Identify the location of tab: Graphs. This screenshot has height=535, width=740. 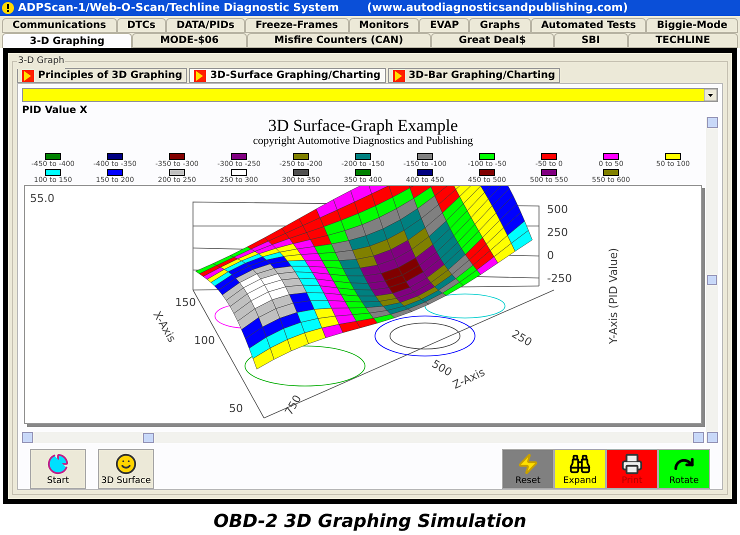
(500, 25).